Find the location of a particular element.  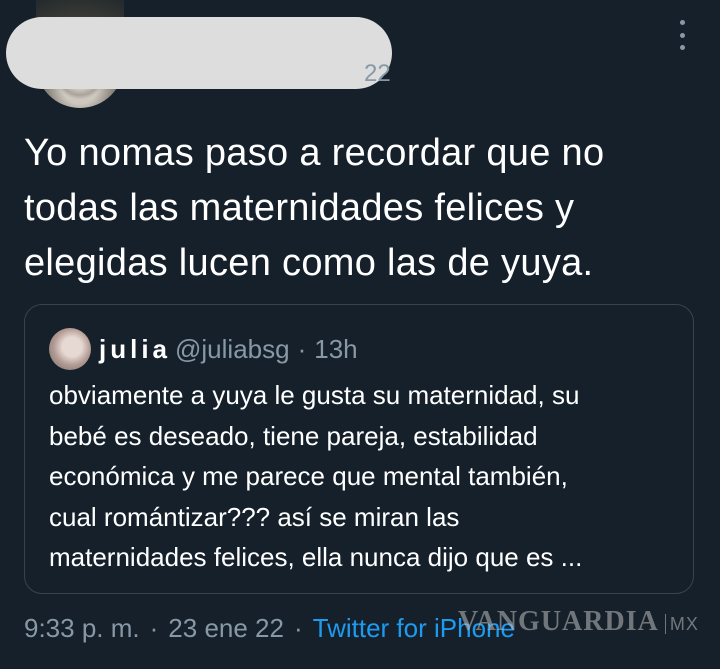

watermark-suffix: MX is located at coordinates (681, 624).